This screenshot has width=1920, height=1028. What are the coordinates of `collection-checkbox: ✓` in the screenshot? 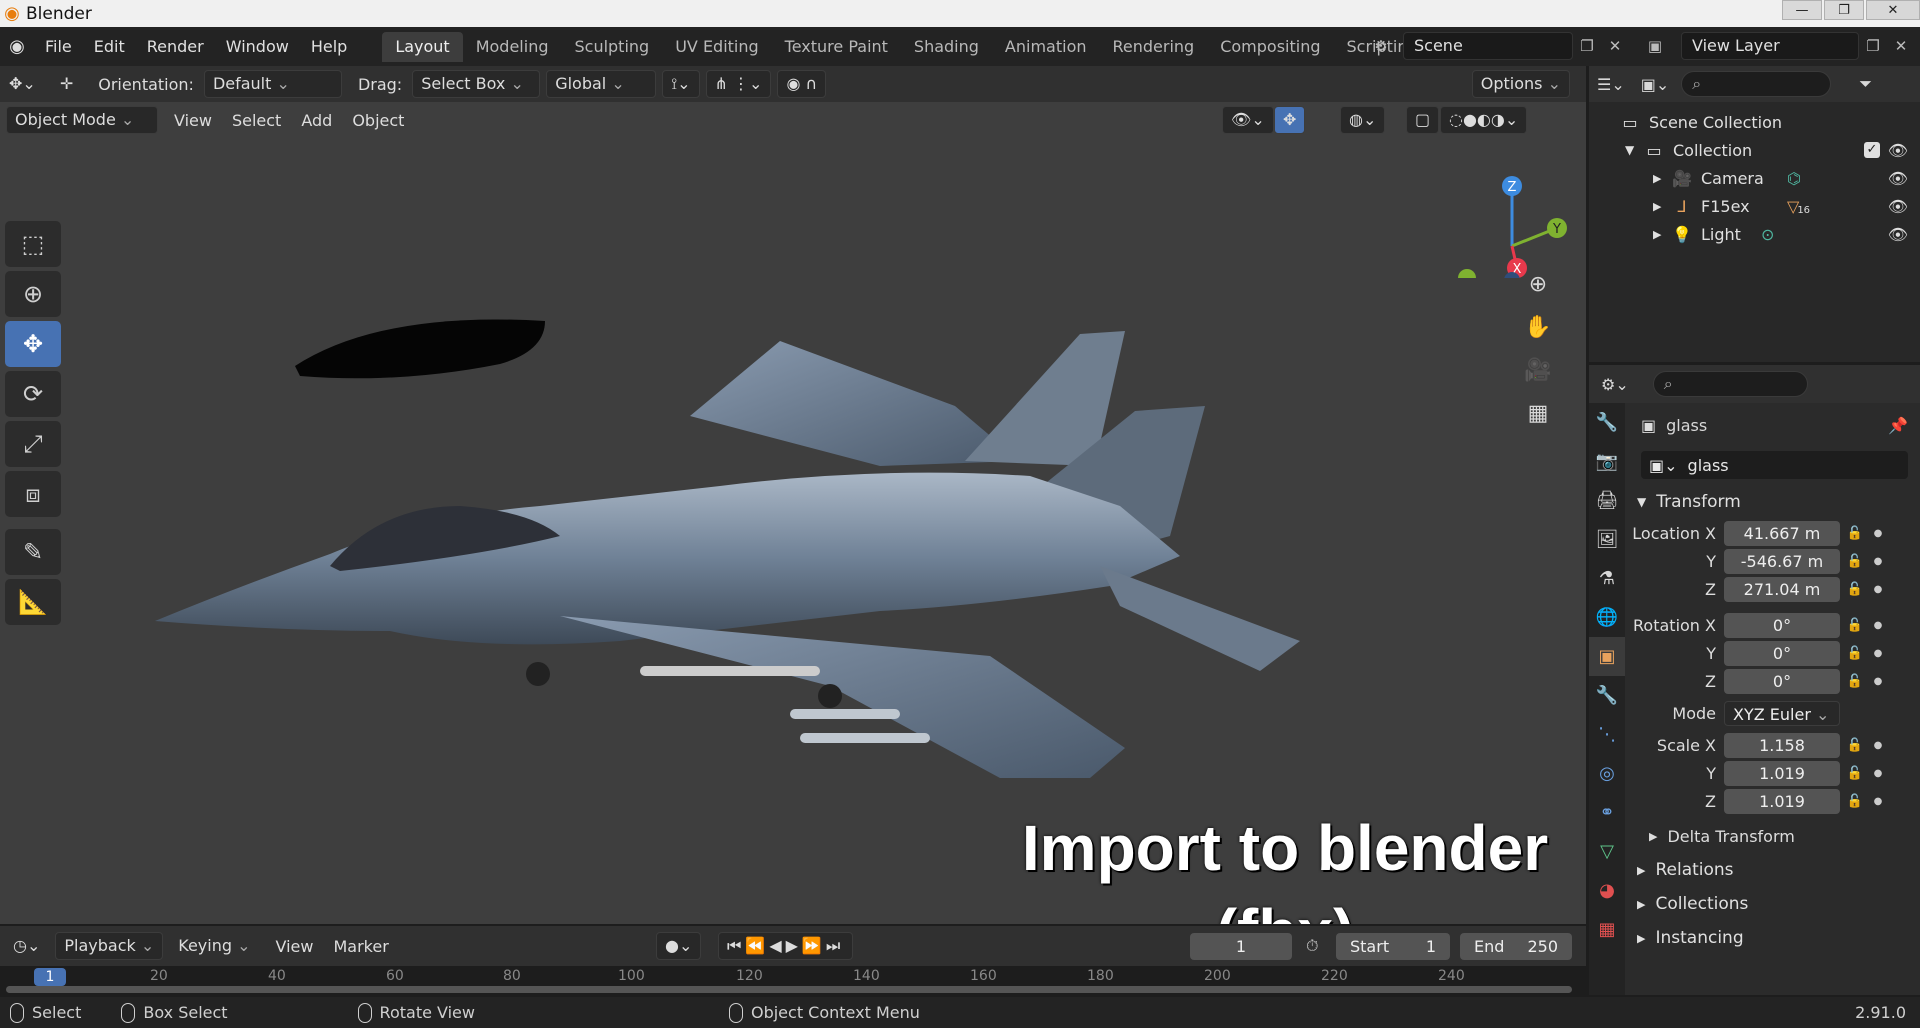 It's located at (1872, 150).